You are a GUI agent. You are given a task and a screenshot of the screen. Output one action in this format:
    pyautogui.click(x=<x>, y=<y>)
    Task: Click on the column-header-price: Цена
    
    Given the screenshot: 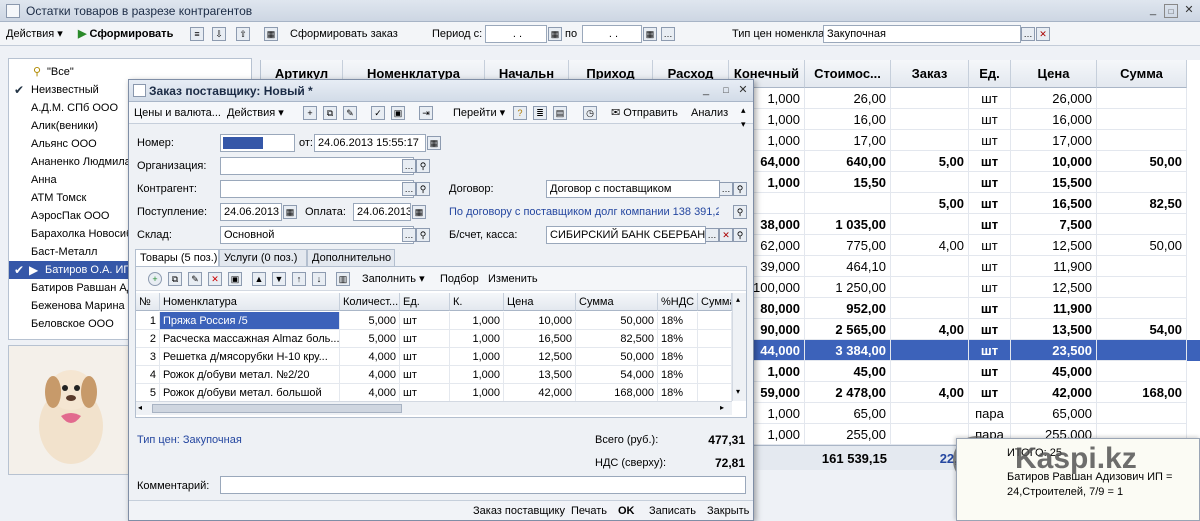 What is the action you would take?
    pyautogui.click(x=1054, y=74)
    